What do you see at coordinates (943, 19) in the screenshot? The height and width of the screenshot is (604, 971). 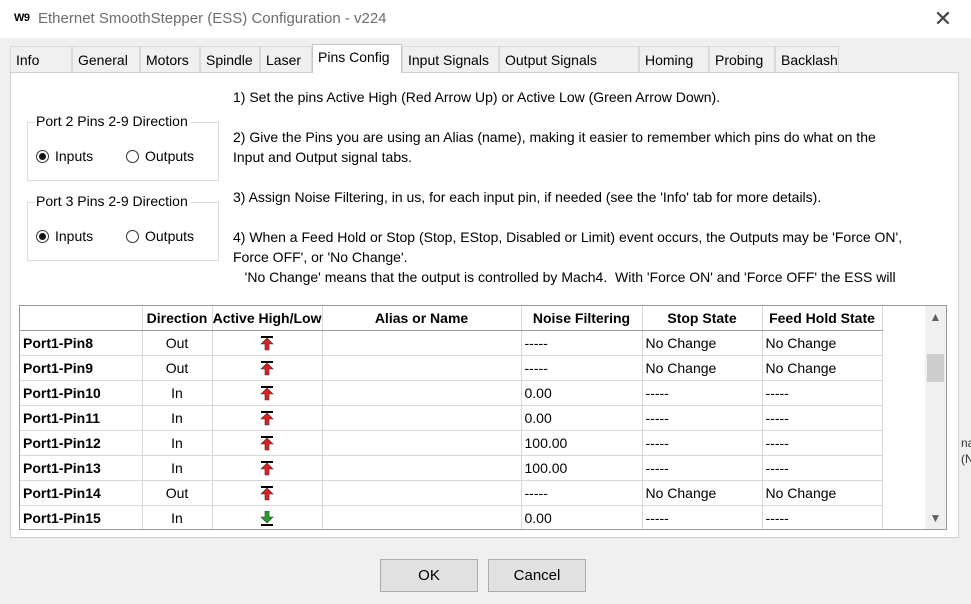 I see `close-button: ✕` at bounding box center [943, 19].